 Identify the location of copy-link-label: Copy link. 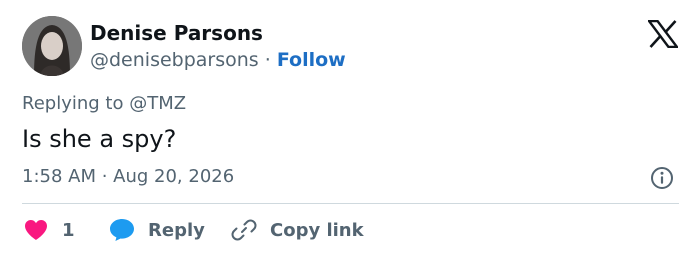
(317, 230).